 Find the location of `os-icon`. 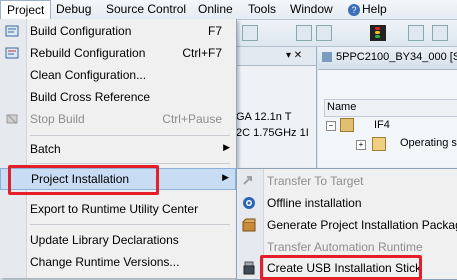

os-icon is located at coordinates (379, 144).